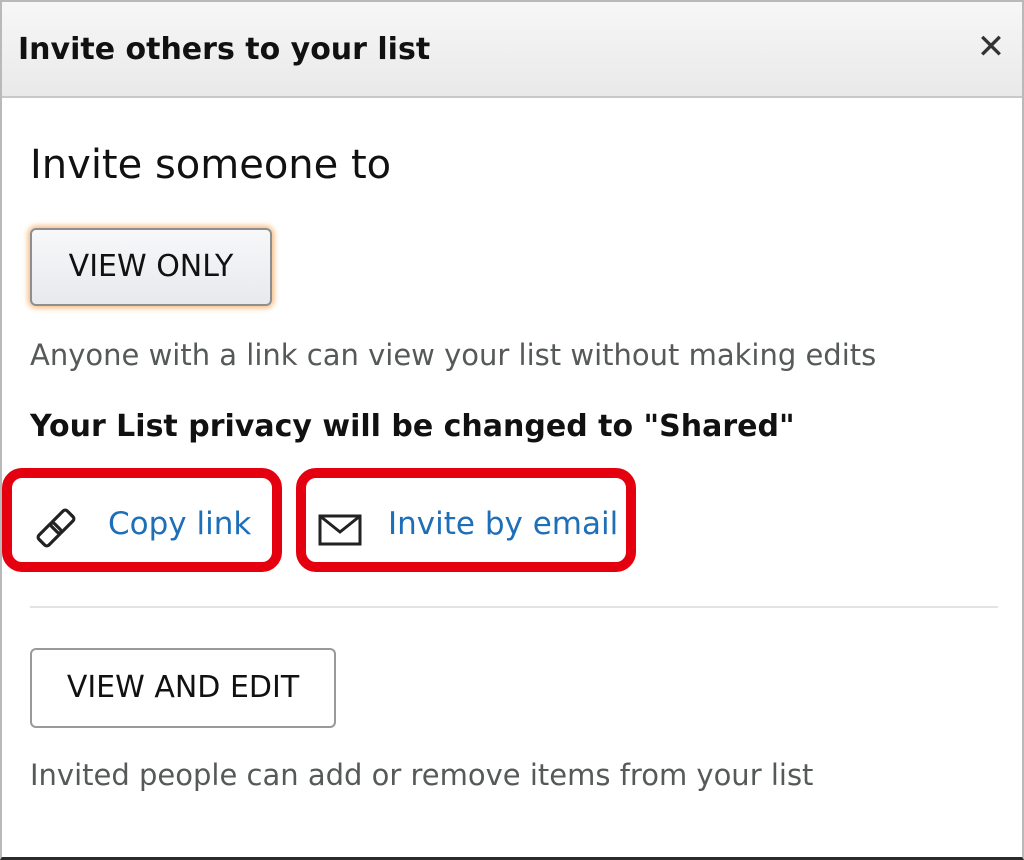  Describe the element at coordinates (512, 50) in the screenshot. I see `dialog-header: Invite others to your list ✕` at that location.